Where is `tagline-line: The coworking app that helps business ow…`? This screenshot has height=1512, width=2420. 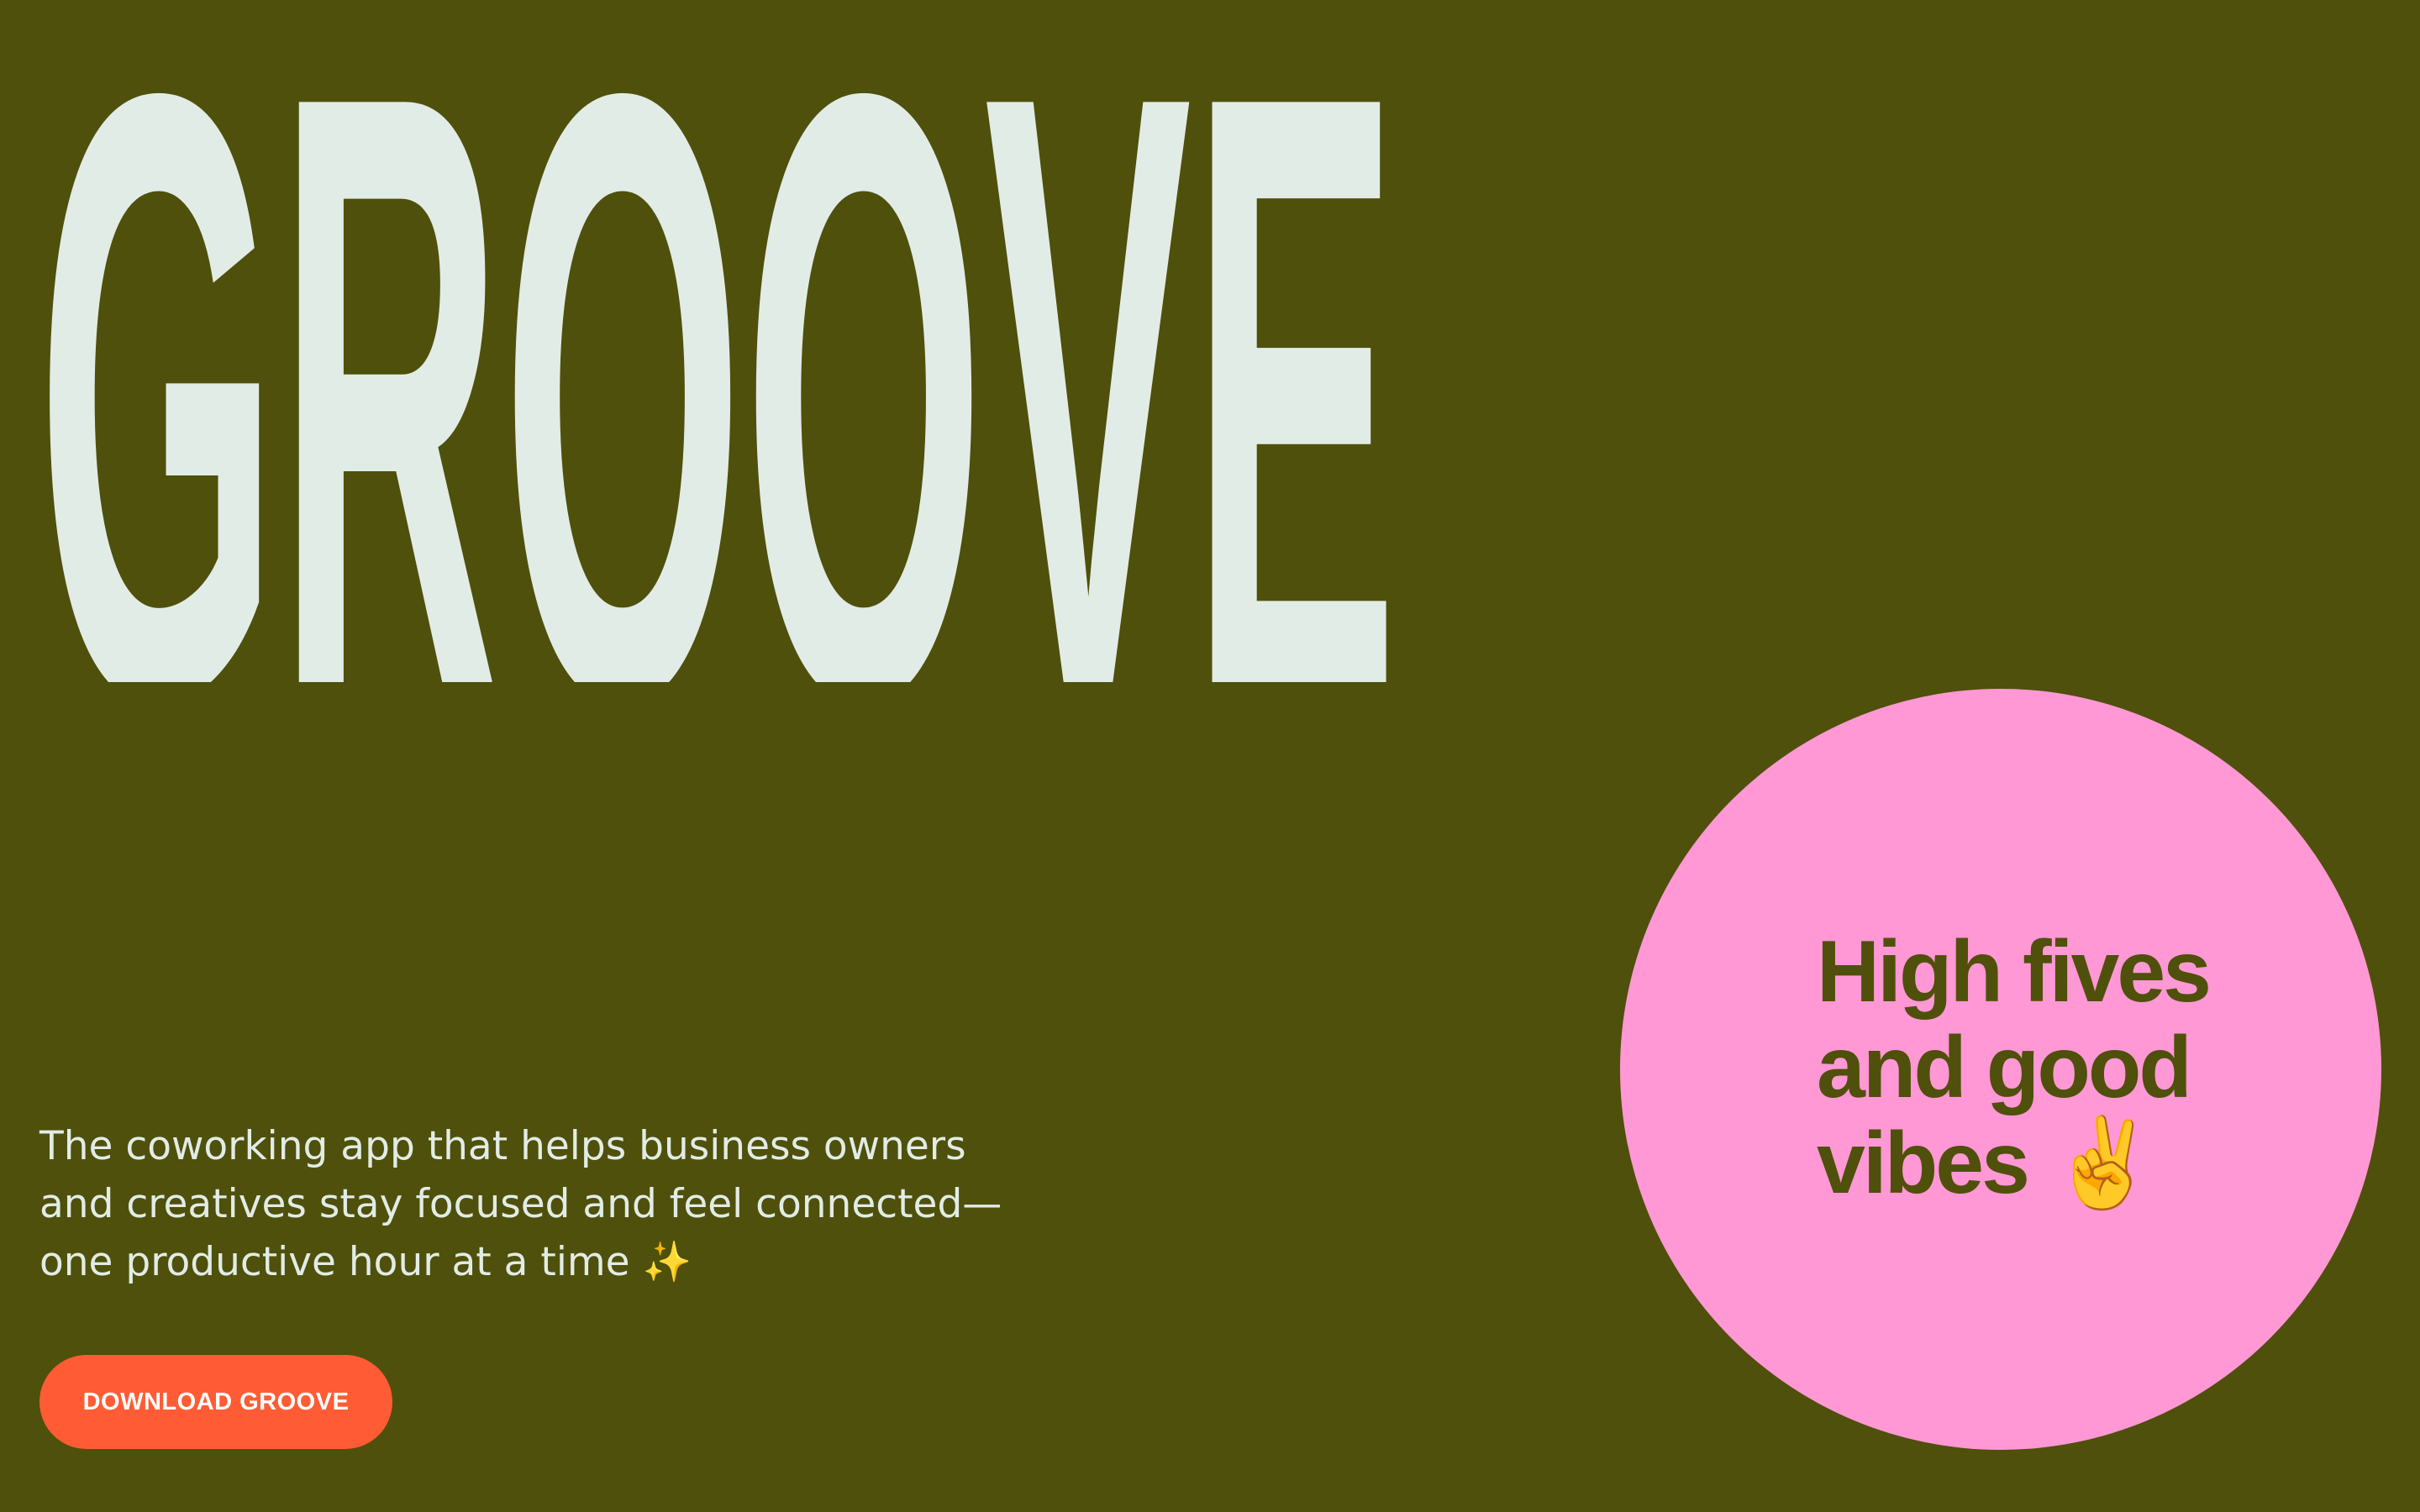
tagline-line: The coworking app that helps business ow… is located at coordinates (502, 1146).